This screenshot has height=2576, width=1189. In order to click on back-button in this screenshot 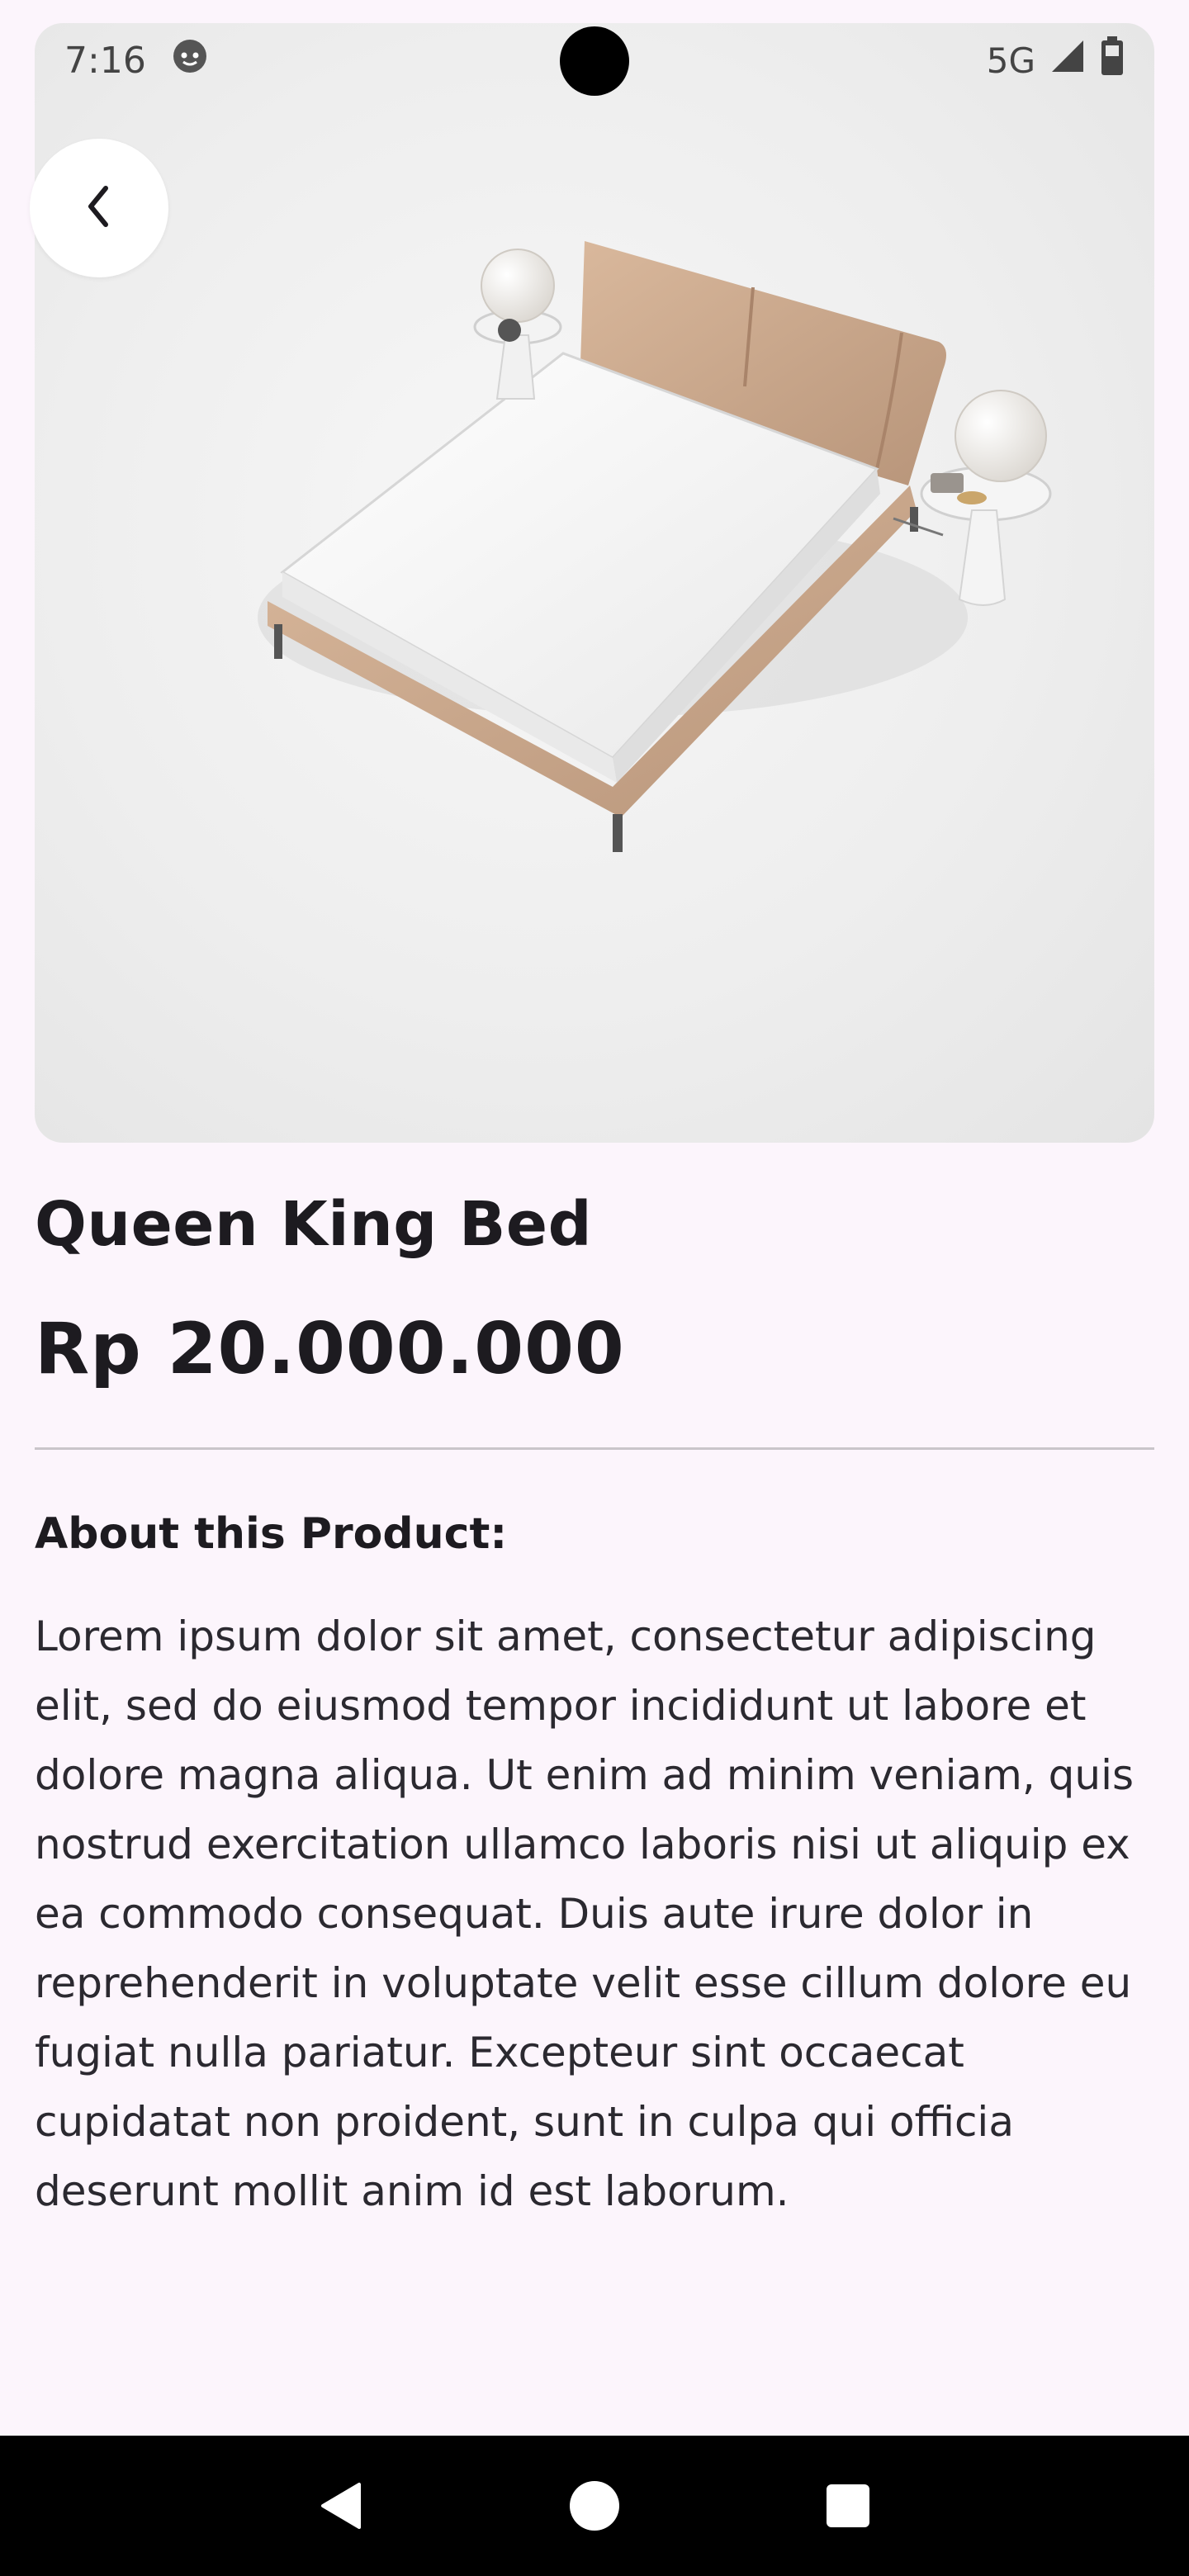, I will do `click(99, 208)`.